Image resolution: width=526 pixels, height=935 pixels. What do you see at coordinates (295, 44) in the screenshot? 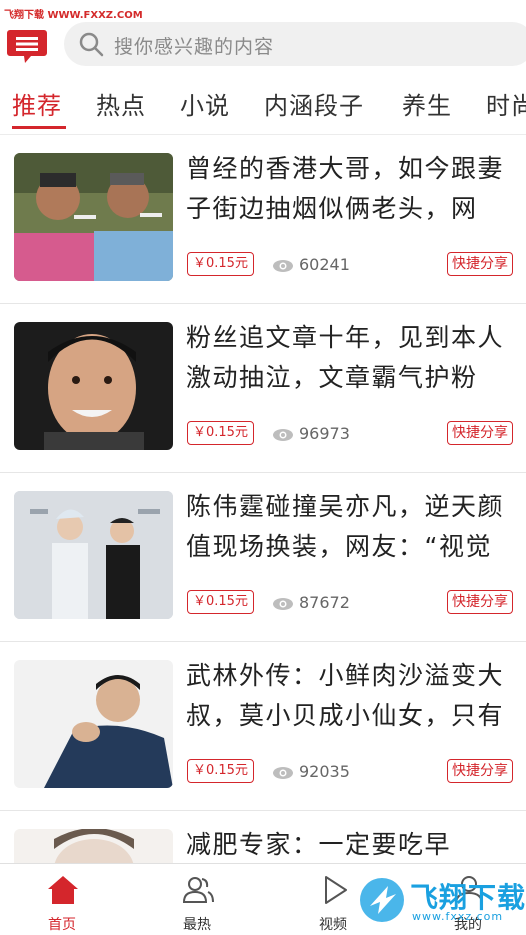
I see `search-bar: 搜你感兴趣的内容` at bounding box center [295, 44].